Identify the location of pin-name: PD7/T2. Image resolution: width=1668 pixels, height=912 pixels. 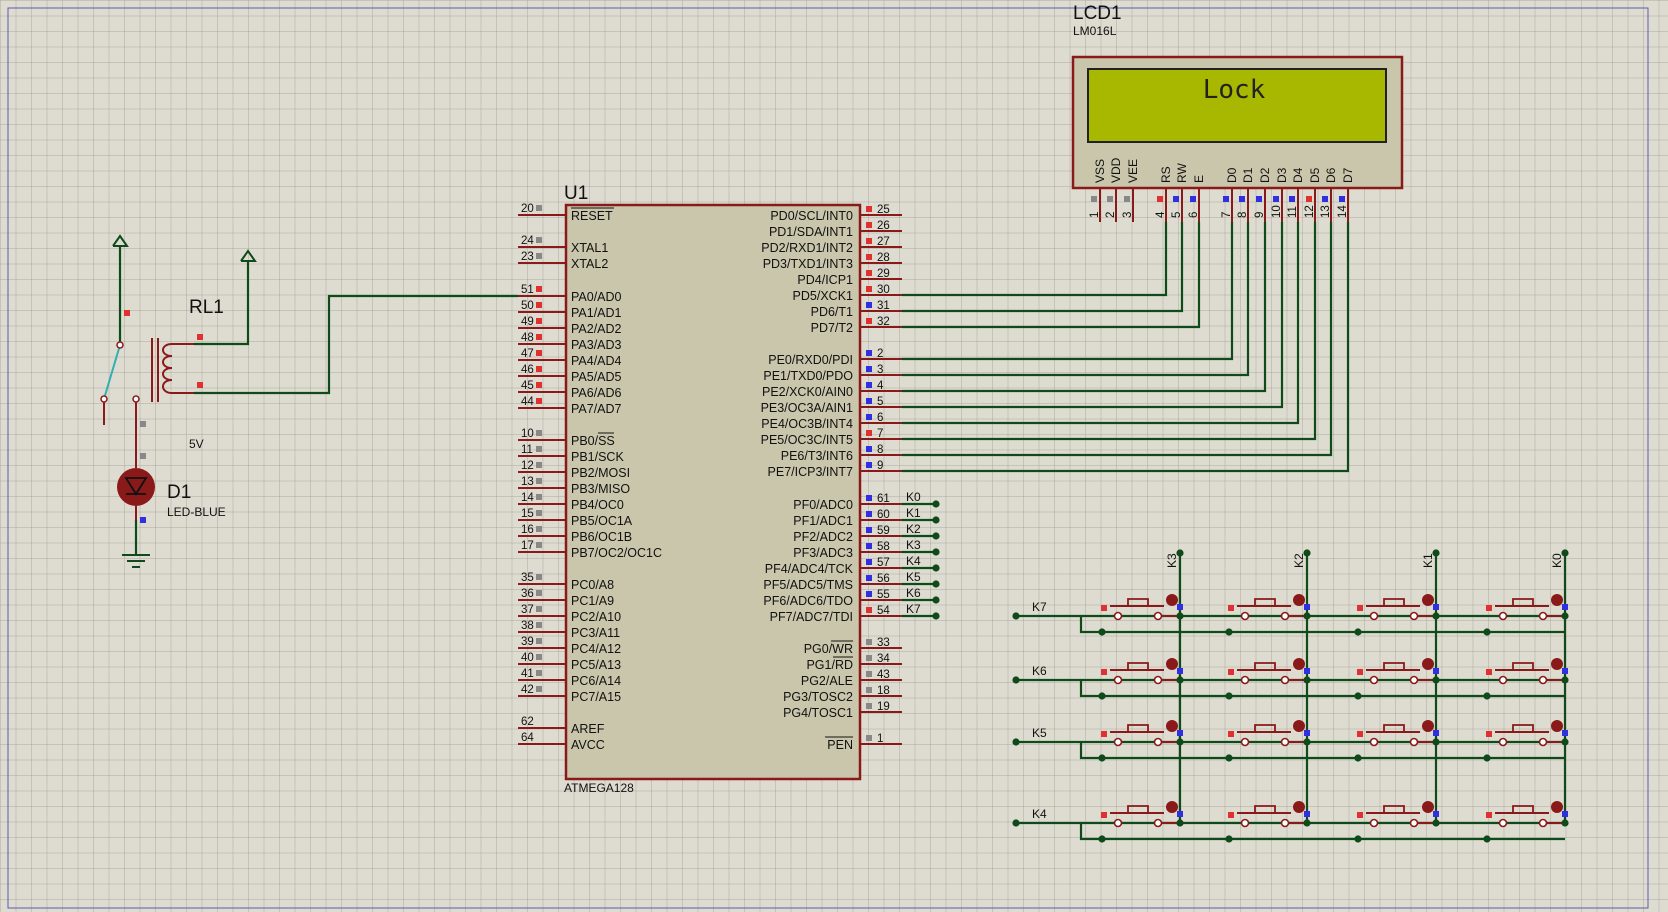
(832, 328).